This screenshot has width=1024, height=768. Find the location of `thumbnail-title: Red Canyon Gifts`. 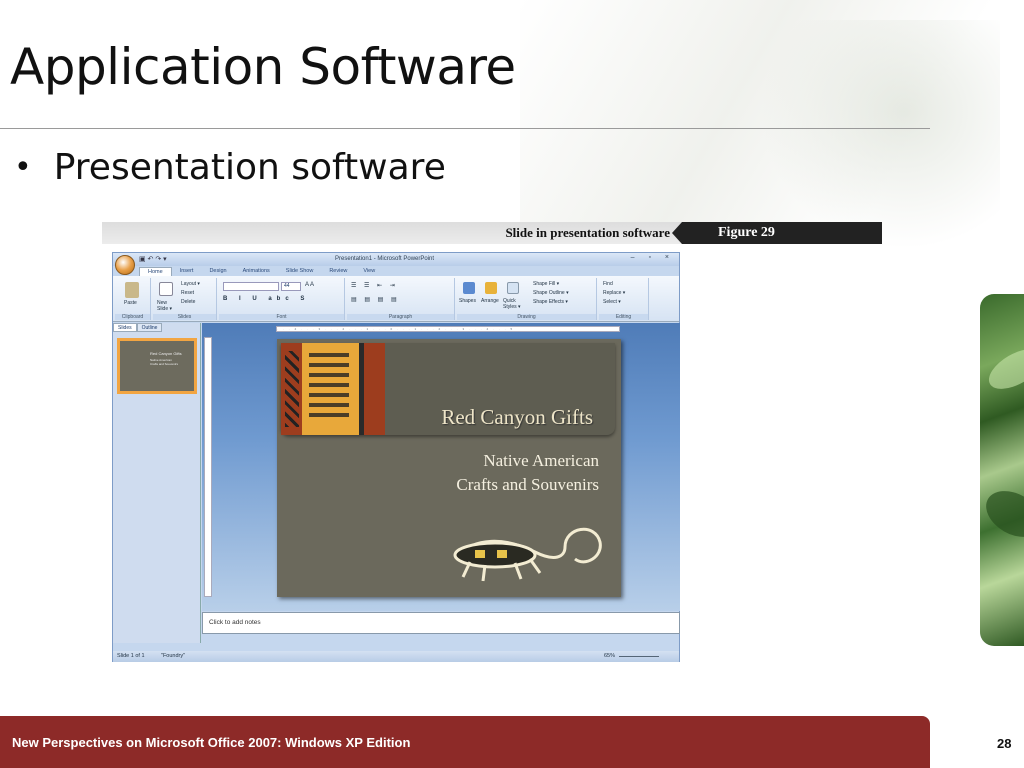

thumbnail-title: Red Canyon Gifts is located at coordinates (166, 353).